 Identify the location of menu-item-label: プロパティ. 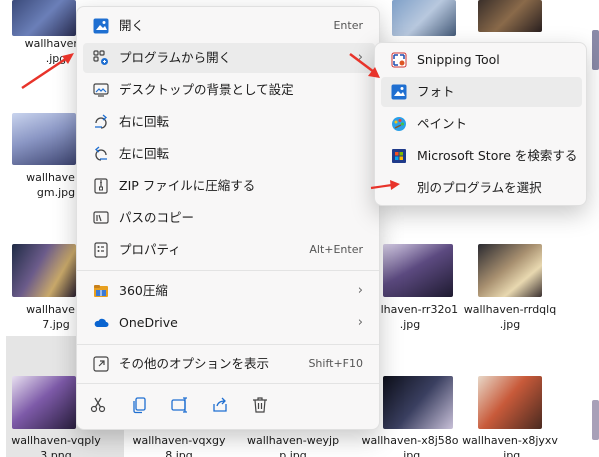
(150, 249).